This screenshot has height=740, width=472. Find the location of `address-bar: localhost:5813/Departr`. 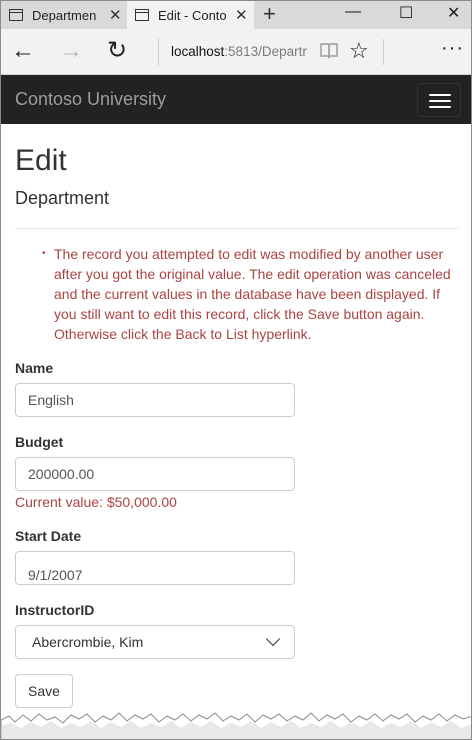

address-bar: localhost:5813/Departr is located at coordinates (233, 52).